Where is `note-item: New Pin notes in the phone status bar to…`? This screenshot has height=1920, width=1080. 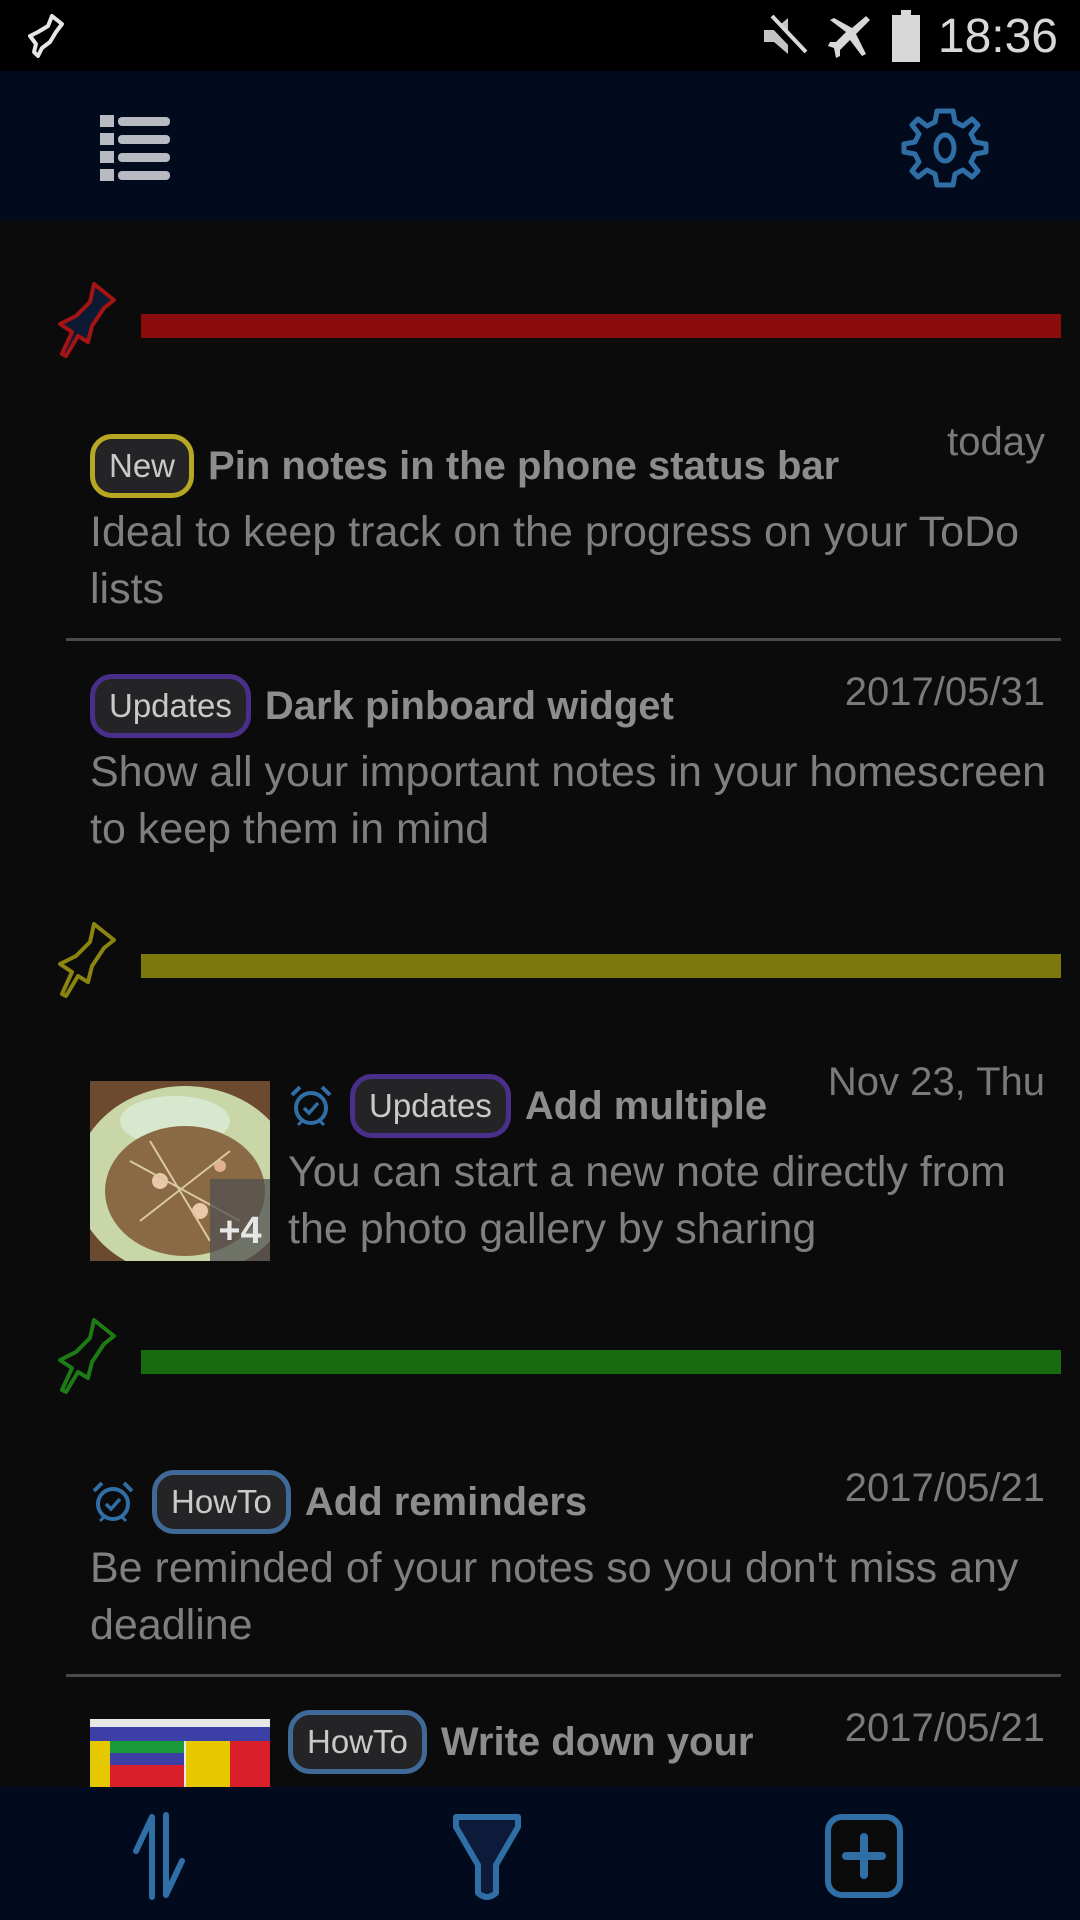
note-item: New Pin notes in the phone status bar to… is located at coordinates (575, 519).